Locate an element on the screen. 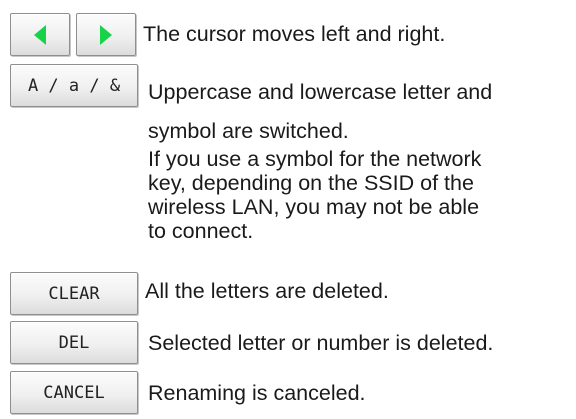 The image size is (576, 419). cursor-right-button is located at coordinates (106, 34).